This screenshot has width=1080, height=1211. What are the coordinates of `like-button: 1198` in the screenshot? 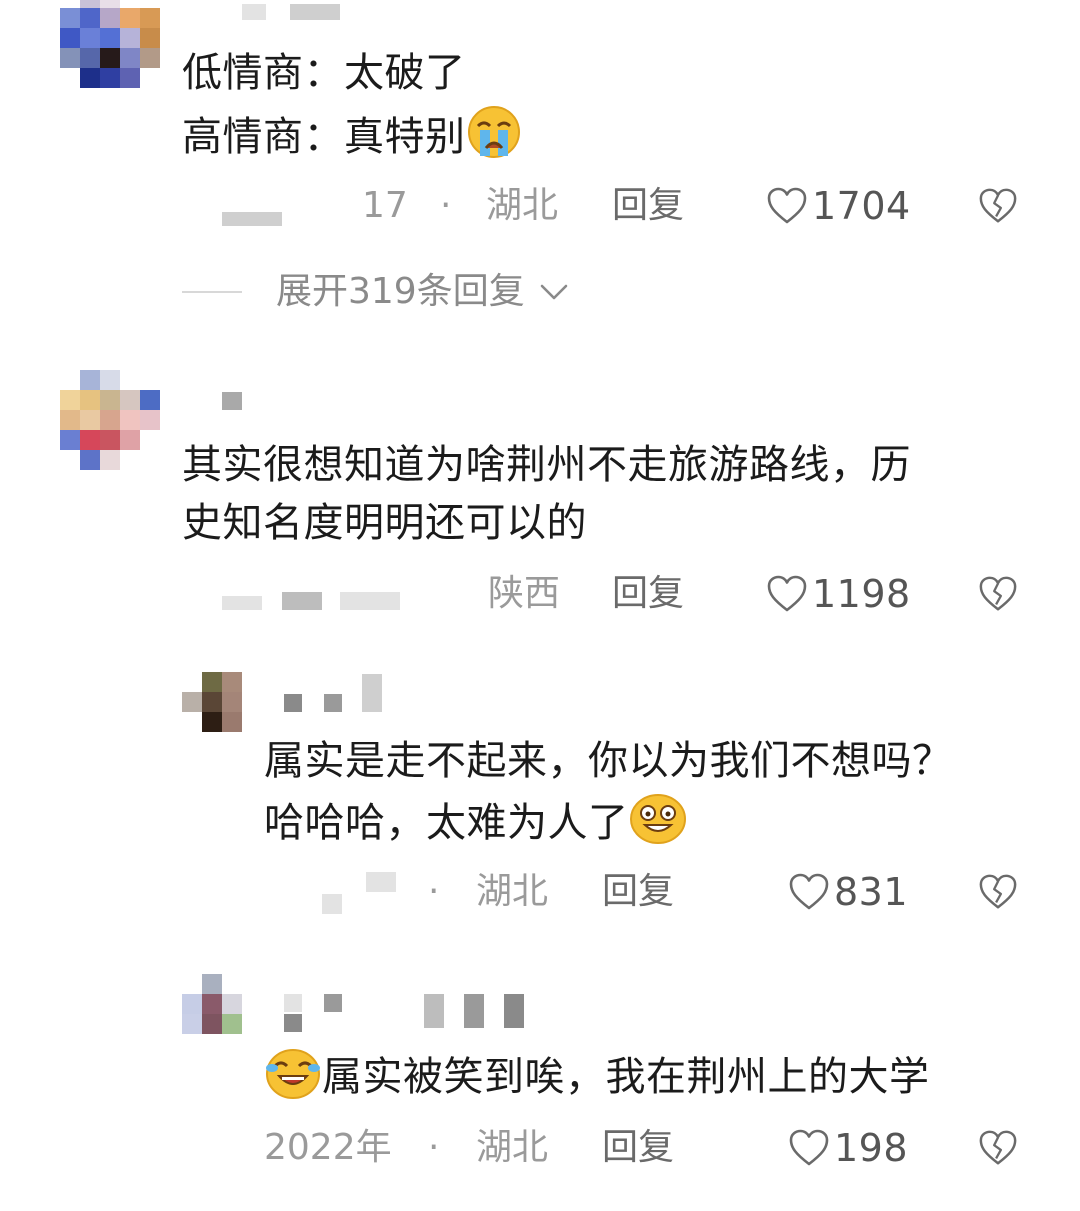 It's located at (838, 594).